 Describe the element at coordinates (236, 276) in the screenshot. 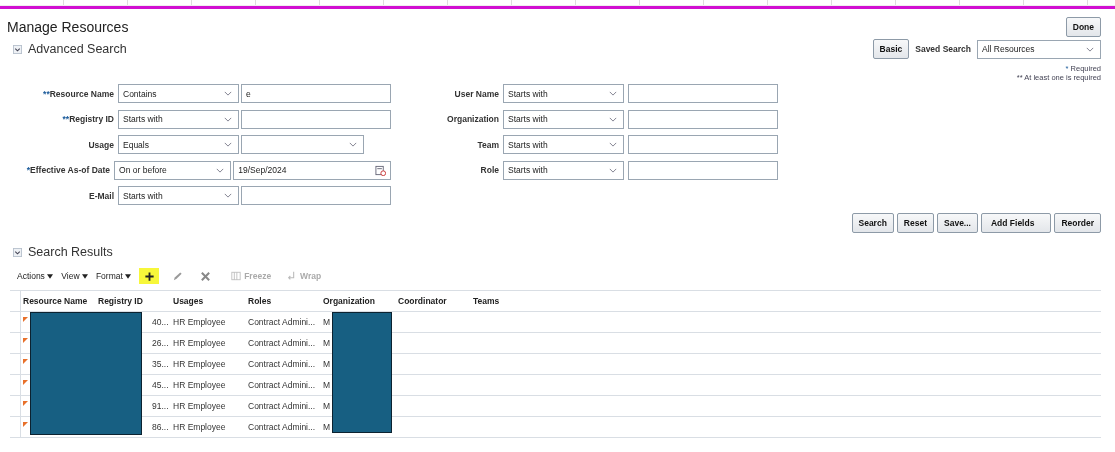

I see `columns-icon` at that location.